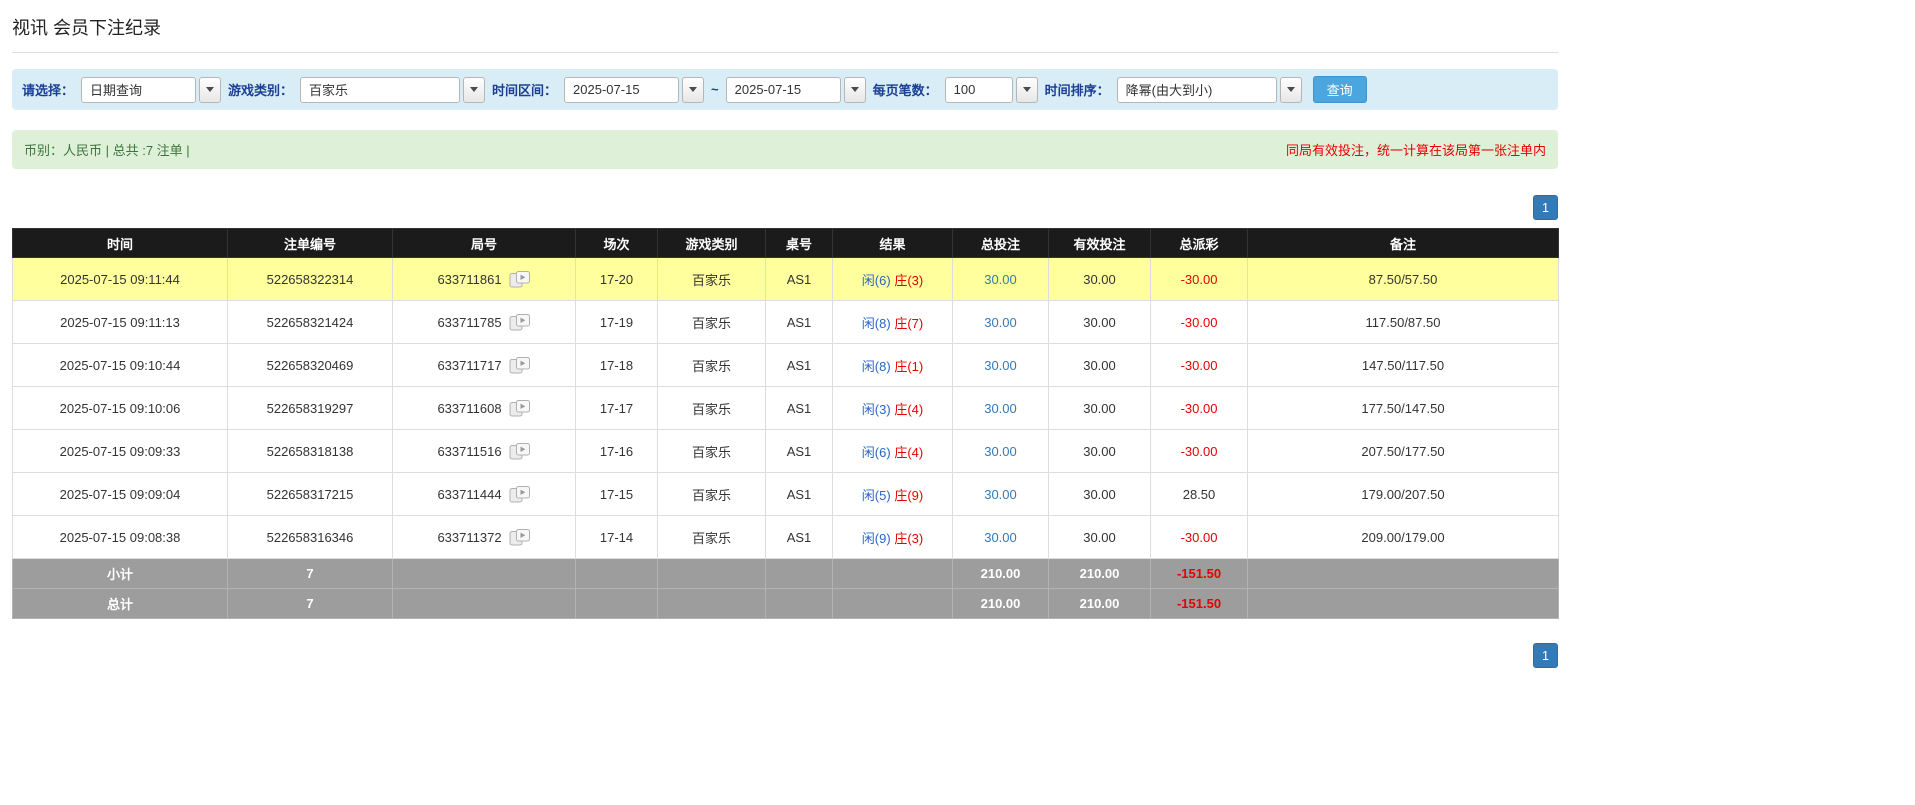 The width and height of the screenshot is (1915, 805). I want to click on game-type-combobox, so click(393, 89).